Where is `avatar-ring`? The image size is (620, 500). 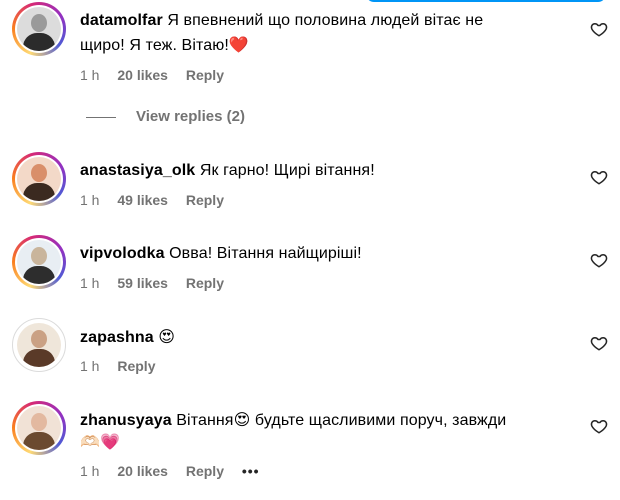
avatar-ring is located at coordinates (39, 345).